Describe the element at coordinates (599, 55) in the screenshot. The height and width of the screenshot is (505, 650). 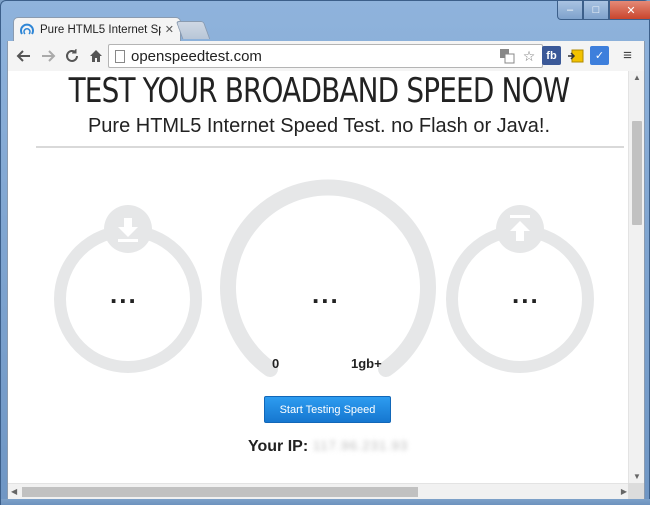
I see `checkmark-extension-icon: ✓` at that location.